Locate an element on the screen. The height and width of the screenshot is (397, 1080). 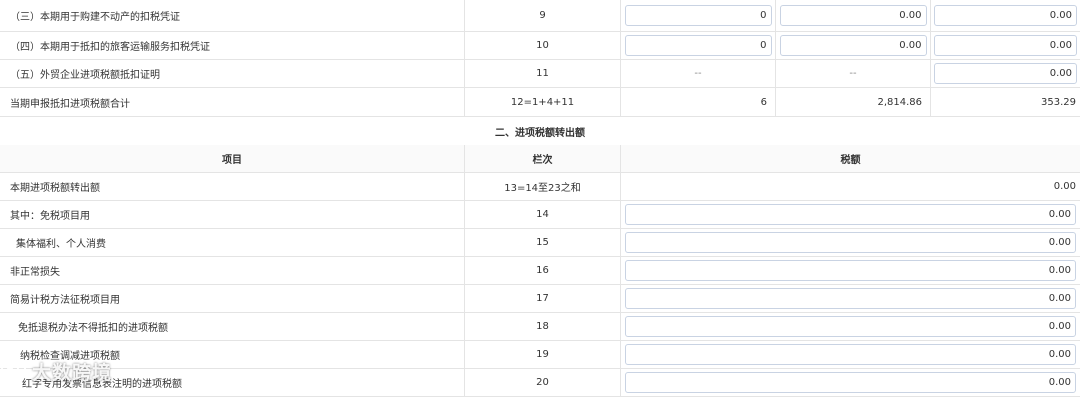
amount-total: 2,814.86 is located at coordinates (899, 102).